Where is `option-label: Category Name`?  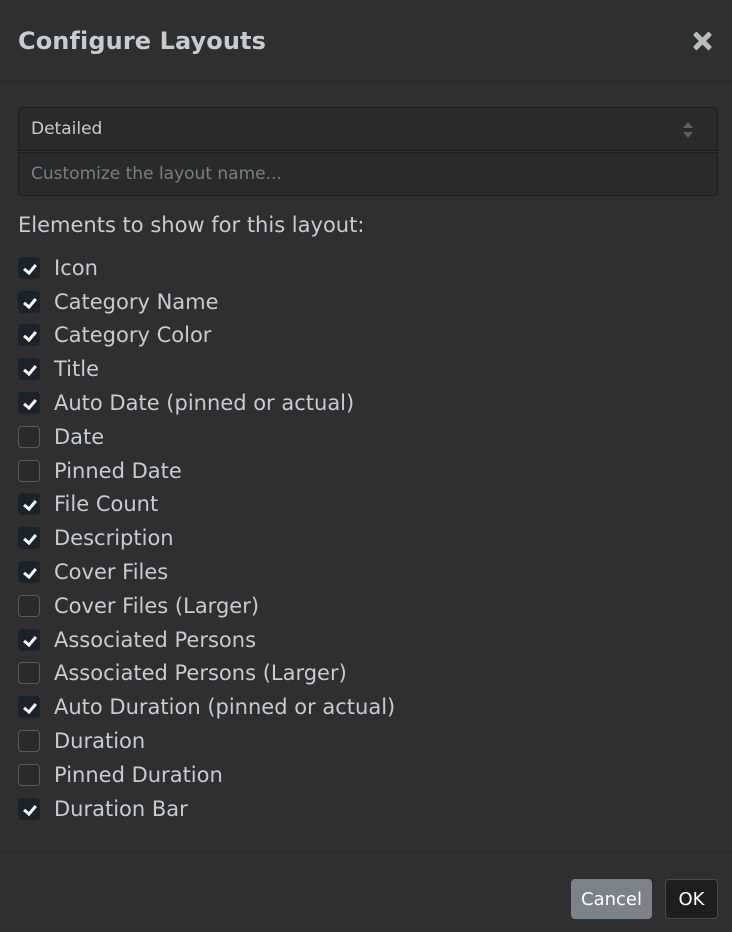
option-label: Category Name is located at coordinates (136, 301).